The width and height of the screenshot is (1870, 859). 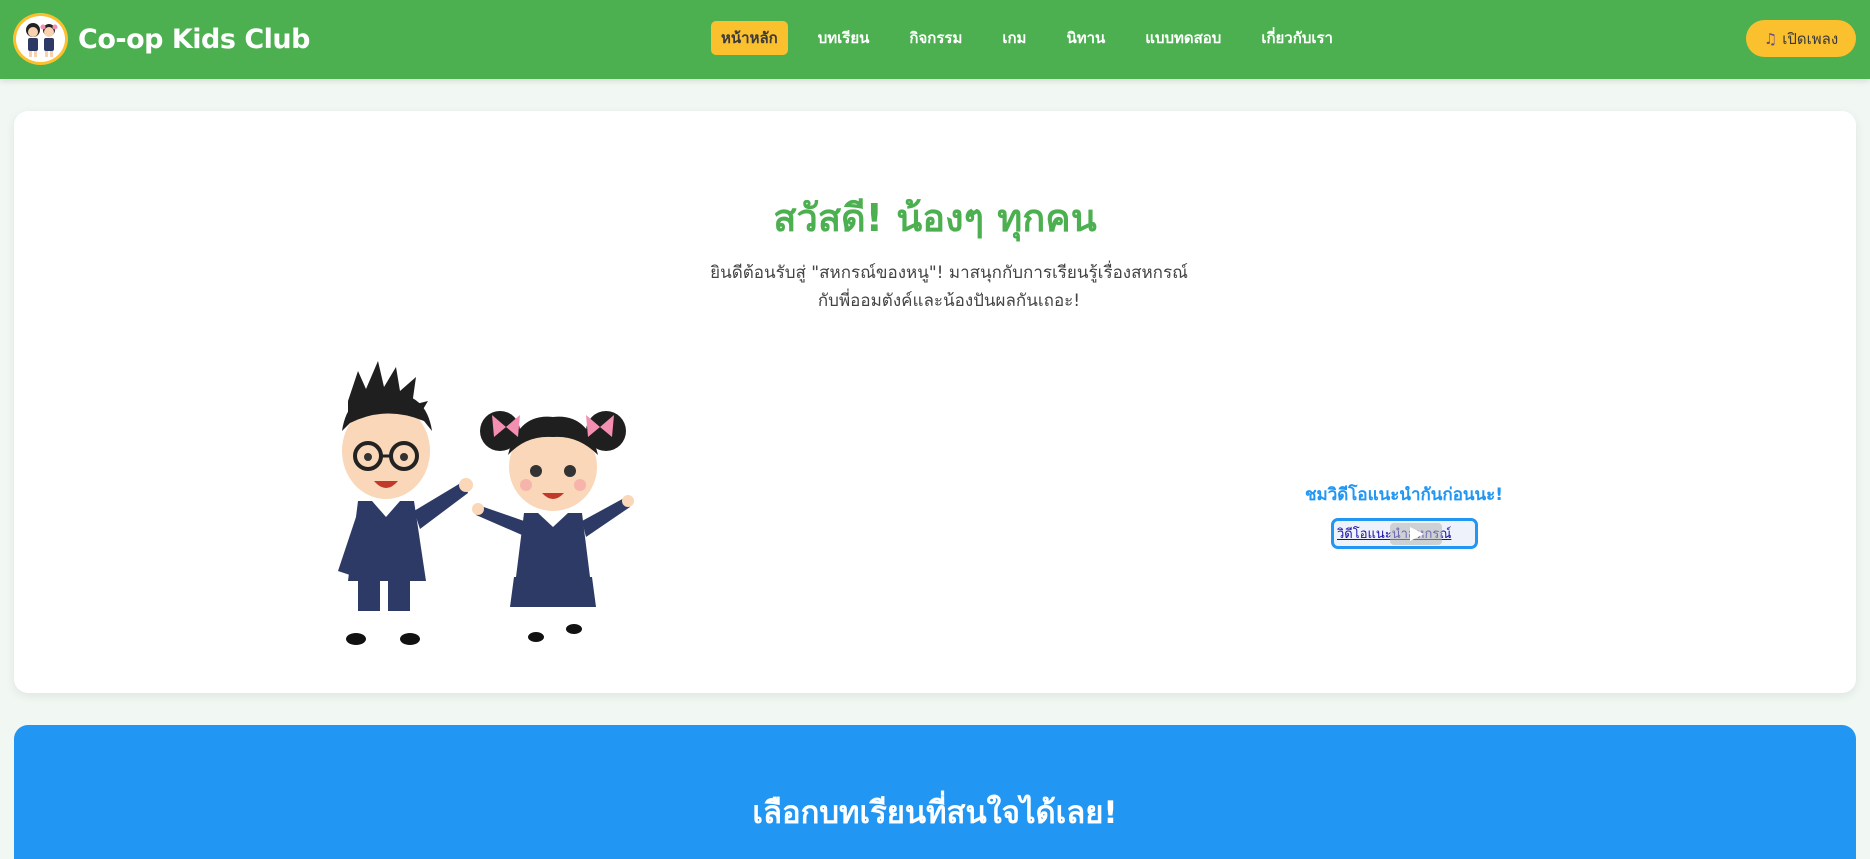 I want to click on brand-name: Co-op Kids Club, so click(x=194, y=39).